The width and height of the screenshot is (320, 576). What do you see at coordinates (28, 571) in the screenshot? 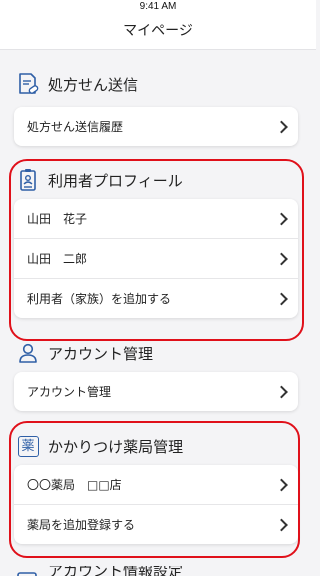
I see `section-next-icon` at bounding box center [28, 571].